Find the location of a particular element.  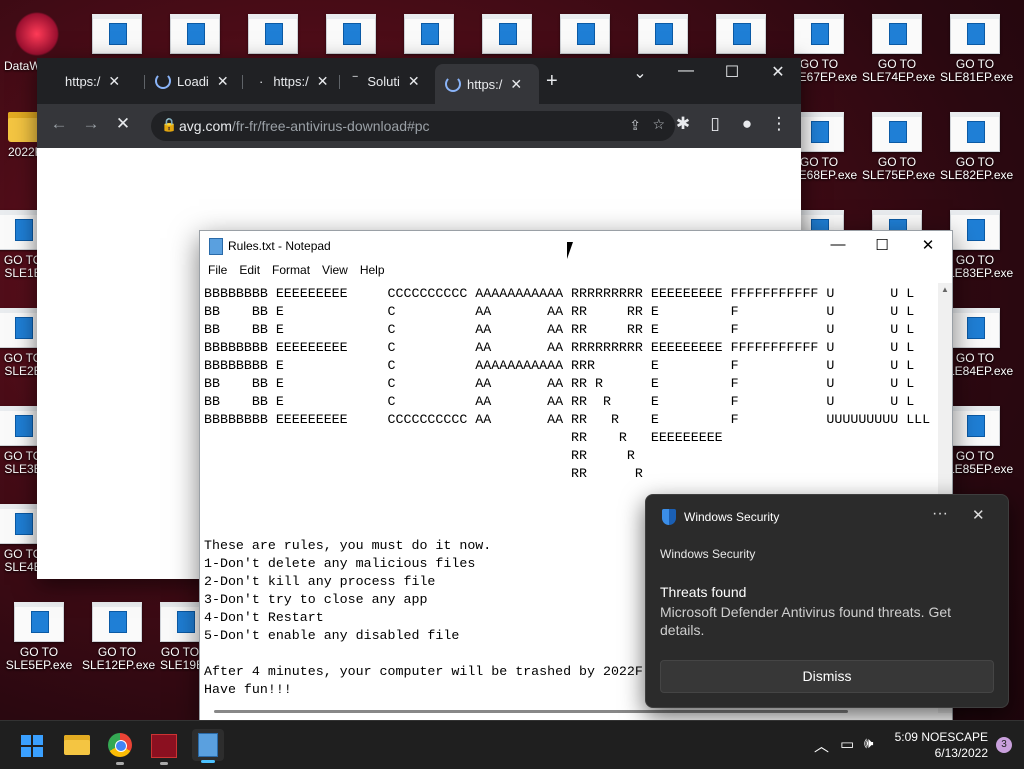

desktop-icon-label: GO TO SLE5EP.exe is located at coordinates (39, 658).